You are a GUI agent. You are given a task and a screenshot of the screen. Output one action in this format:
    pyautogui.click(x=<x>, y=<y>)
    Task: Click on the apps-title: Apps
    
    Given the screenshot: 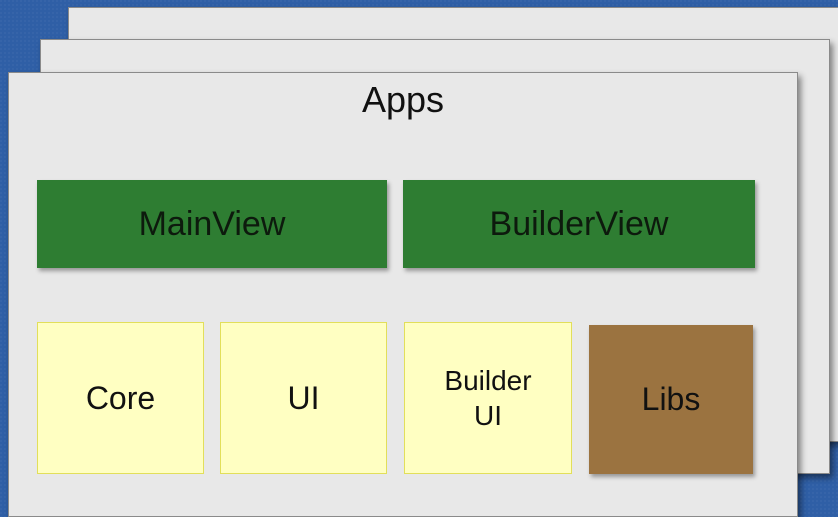 What is the action you would take?
    pyautogui.click(x=403, y=99)
    